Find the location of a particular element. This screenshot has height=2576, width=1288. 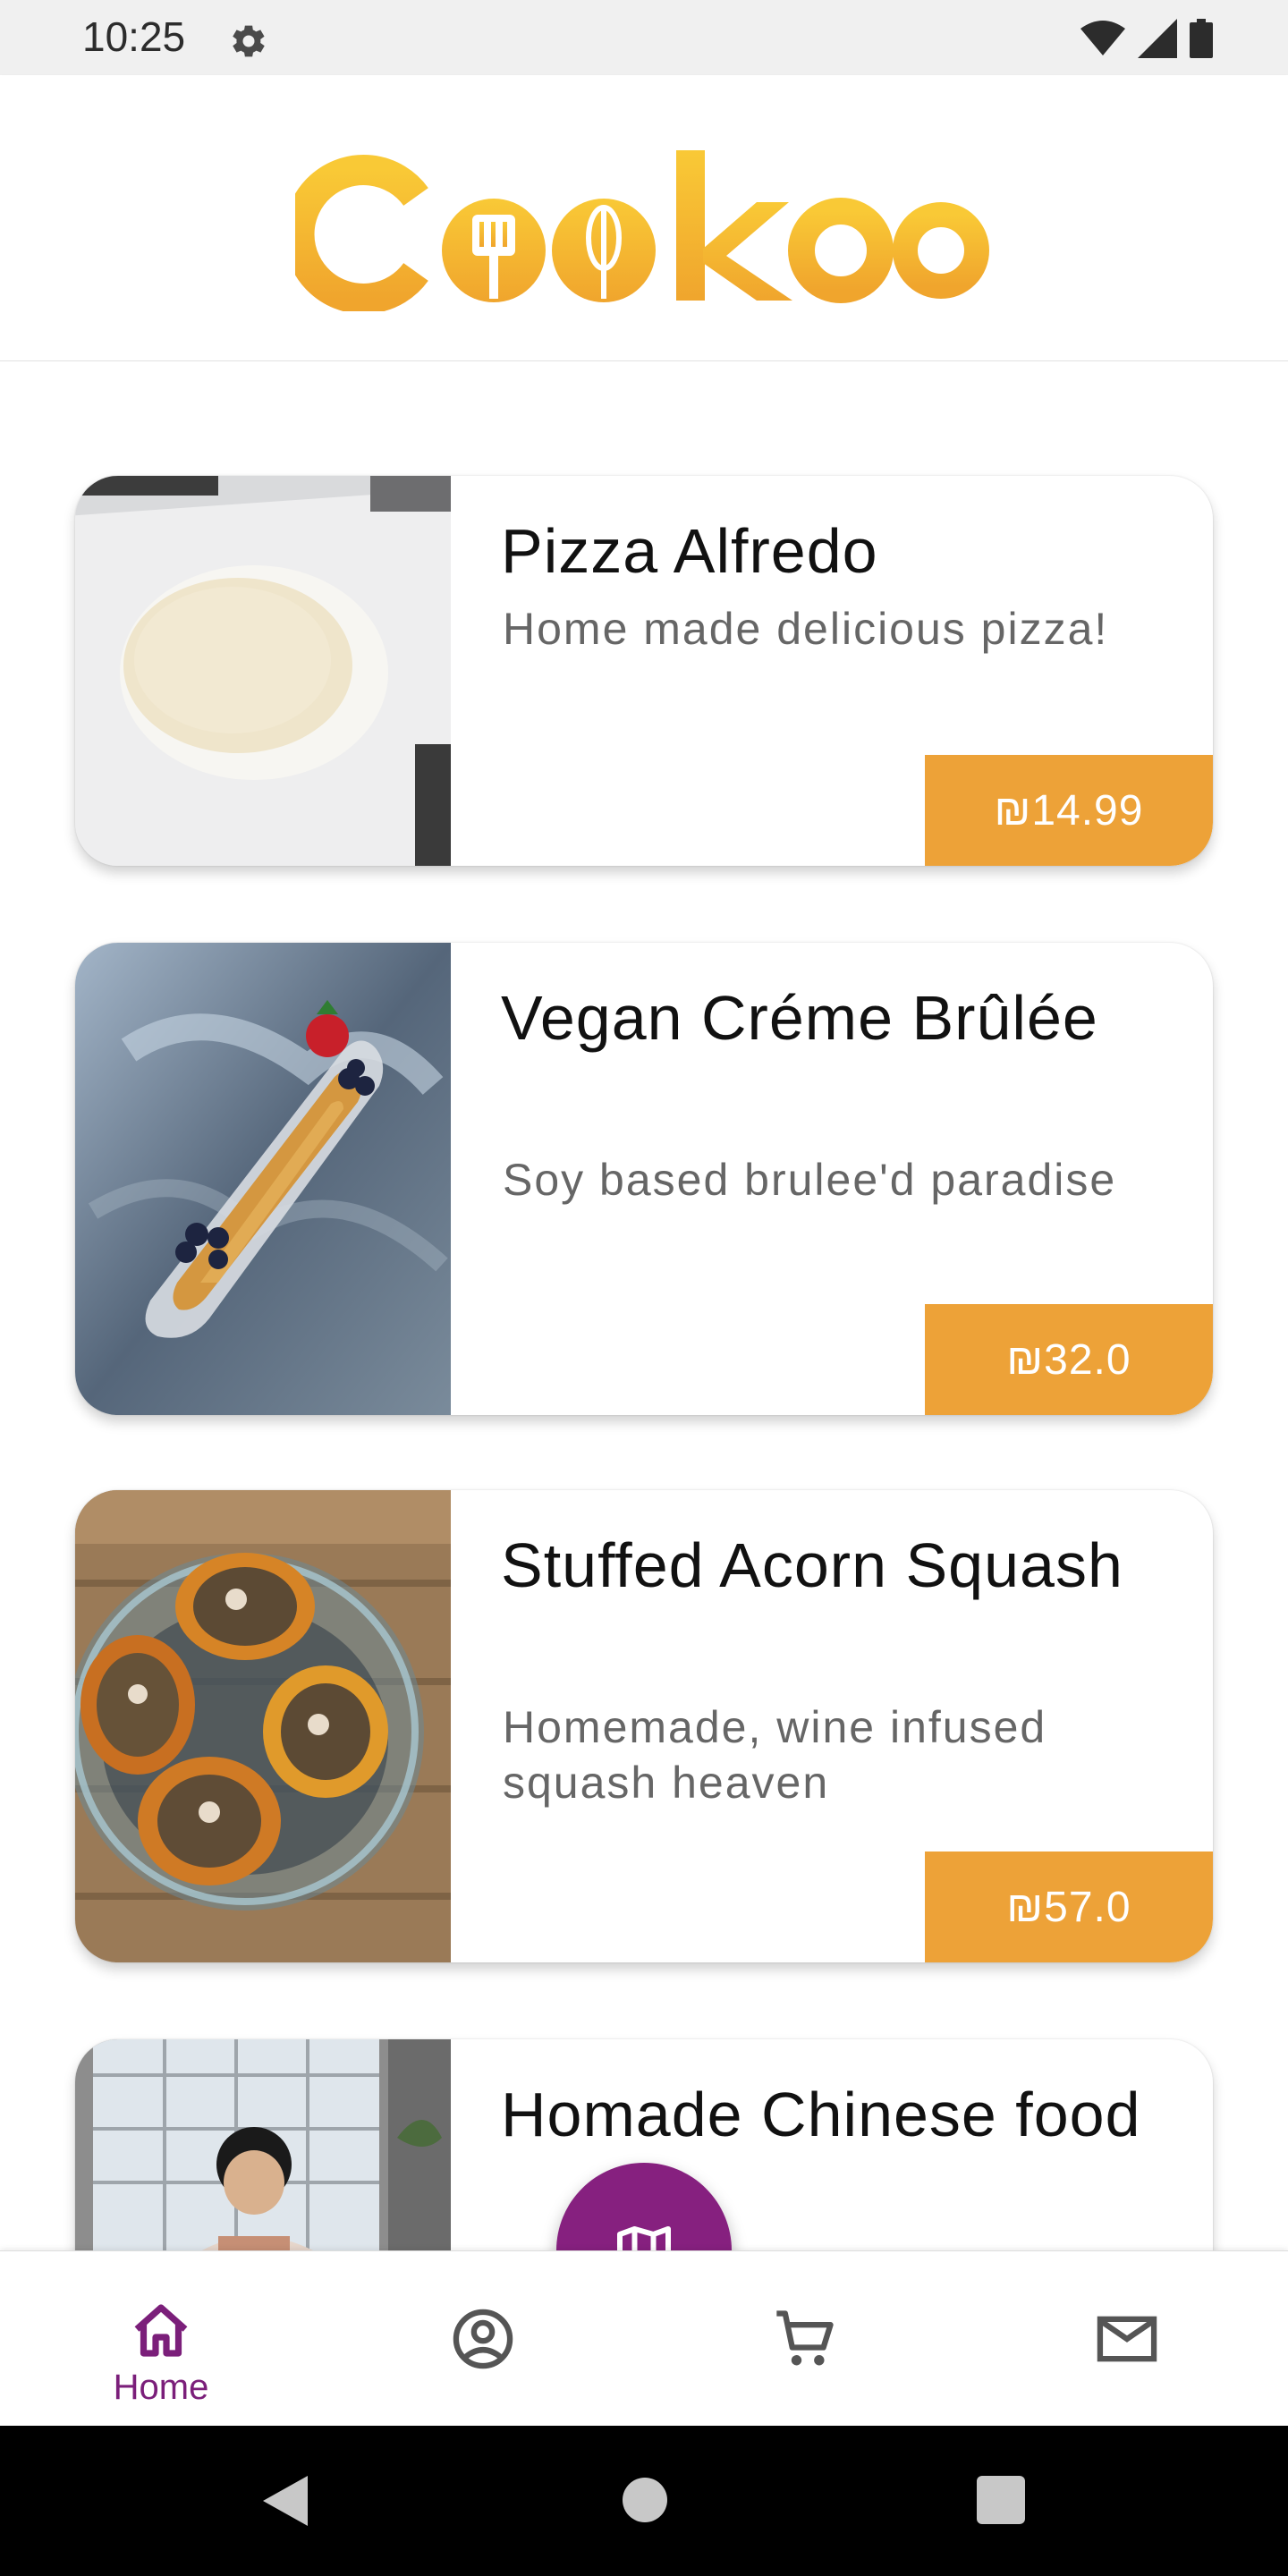

bottom-navigation: Home is located at coordinates (644, 2338).